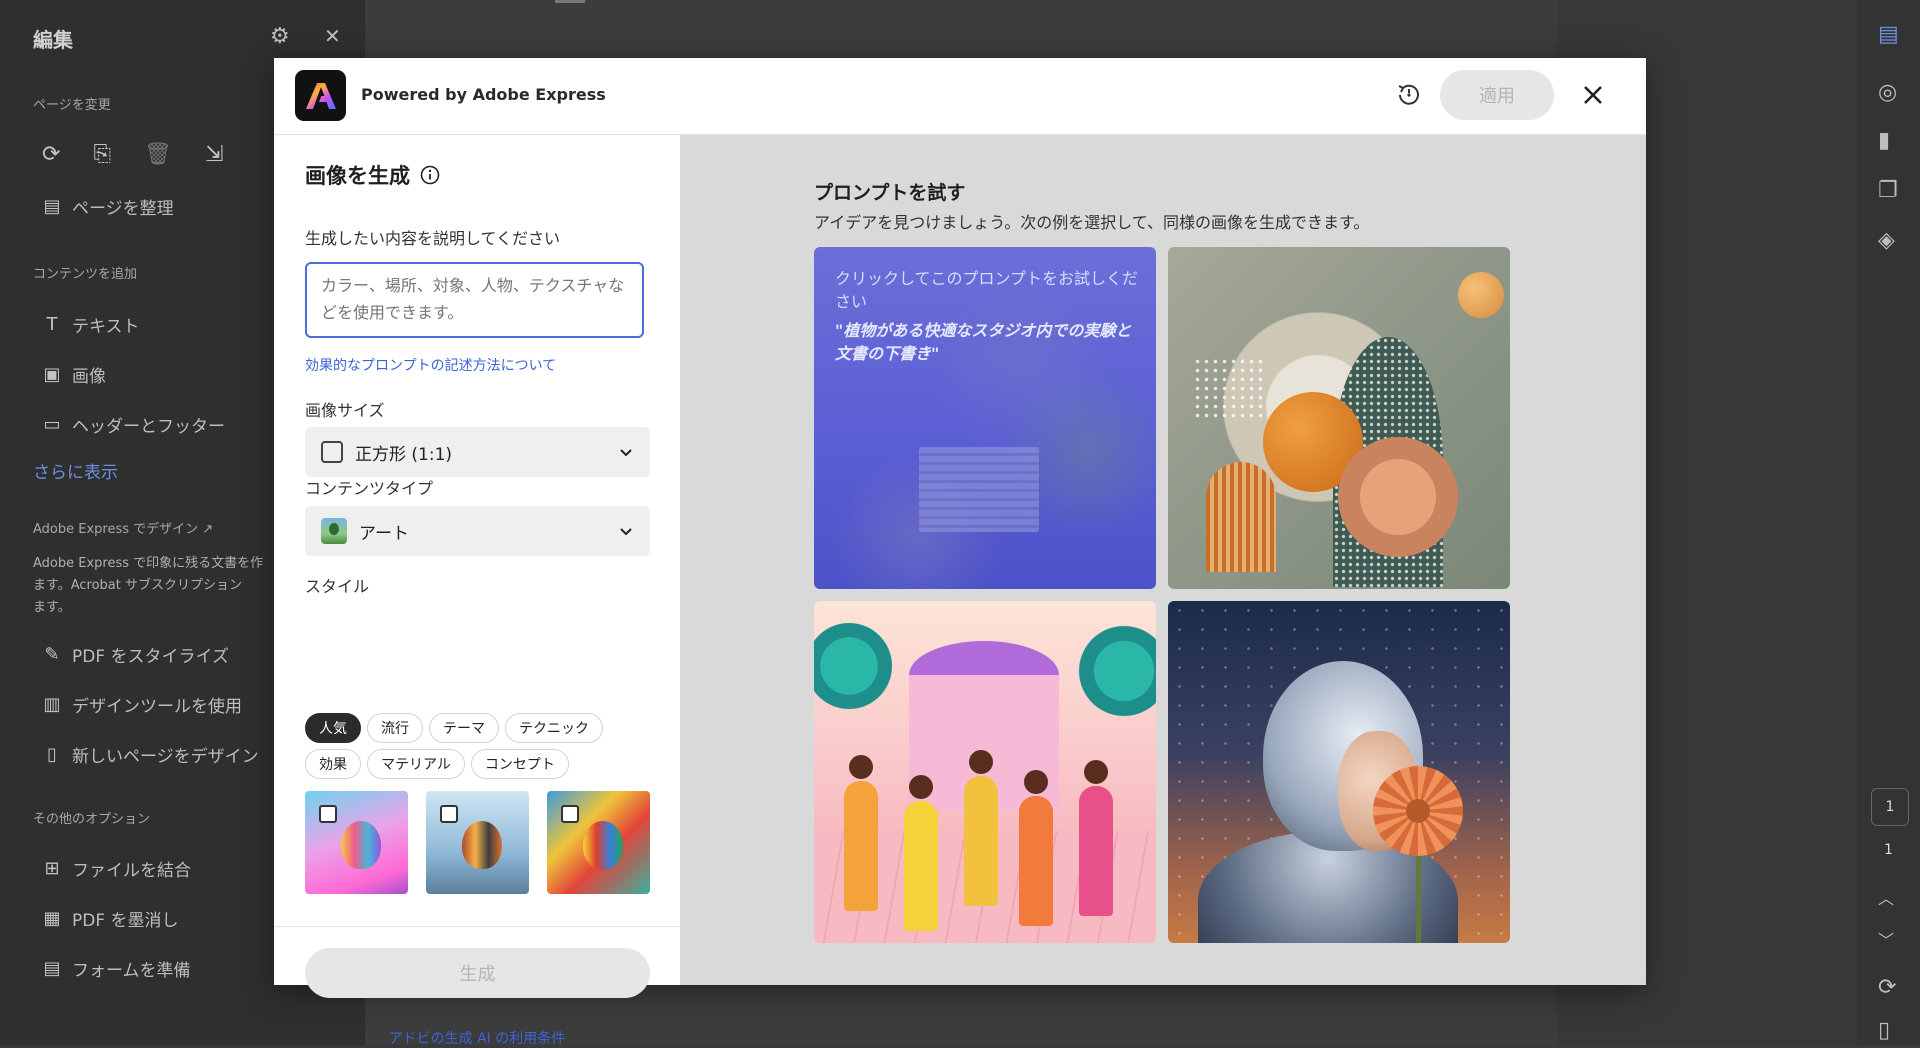 This screenshot has width=1920, height=1048. Describe the element at coordinates (369, 488) in the screenshot. I see `content-type-label: コンテンツタイプ` at that location.